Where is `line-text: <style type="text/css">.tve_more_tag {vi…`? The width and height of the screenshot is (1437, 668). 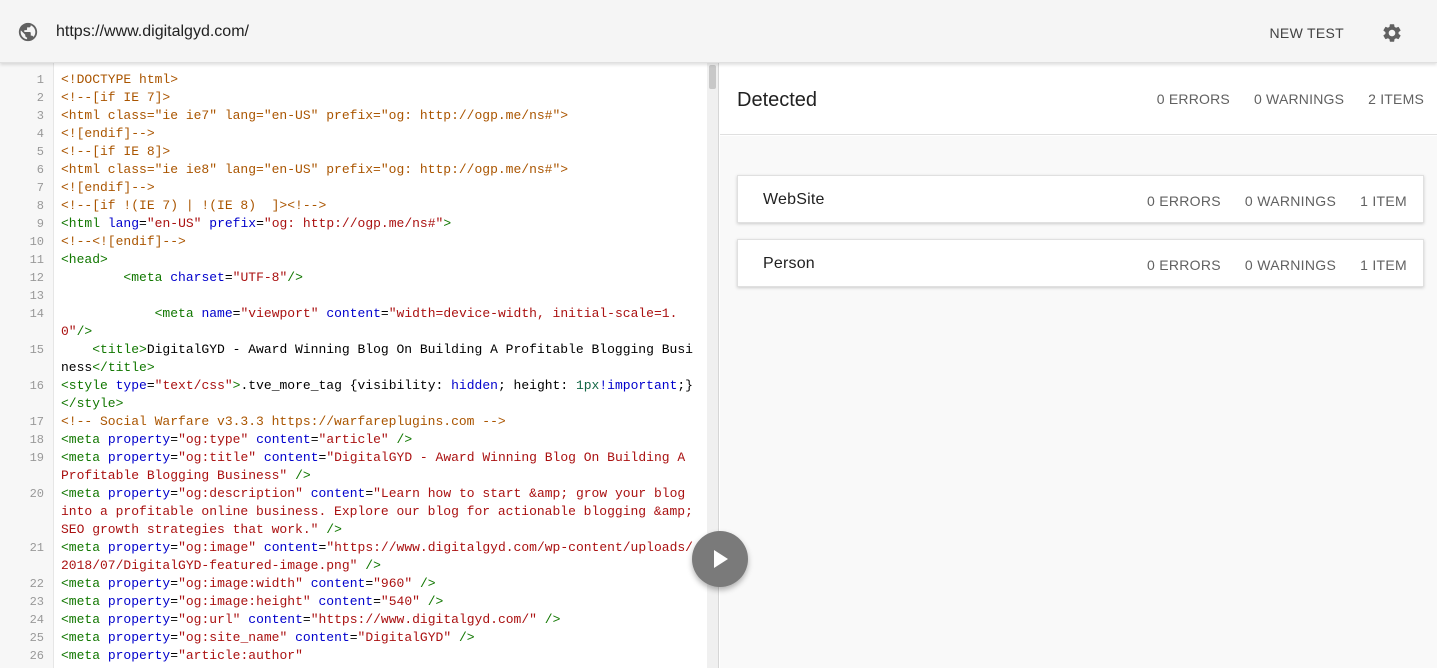
line-text: <style type="text/css">.tve_more_tag {vi… is located at coordinates (381, 395).